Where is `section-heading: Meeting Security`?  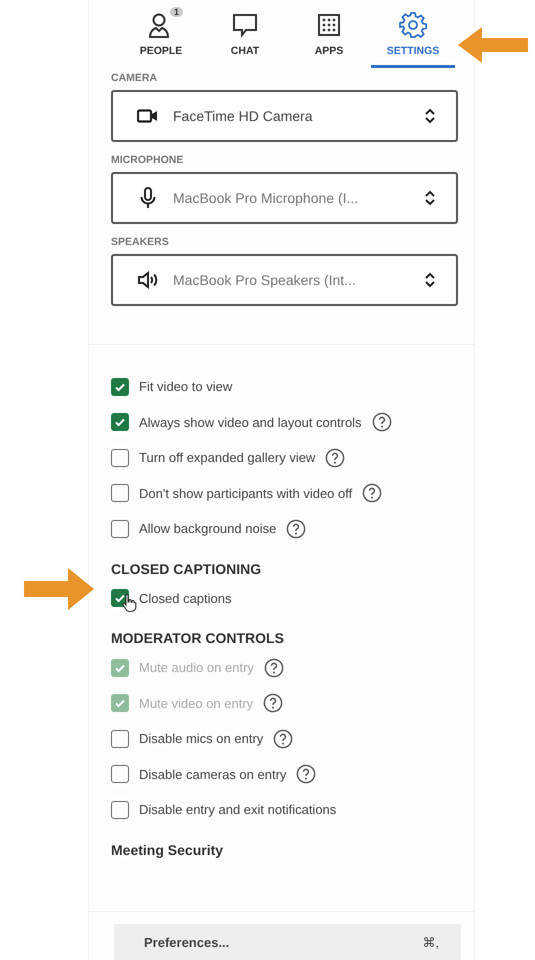 section-heading: Meeting Security is located at coordinates (167, 850).